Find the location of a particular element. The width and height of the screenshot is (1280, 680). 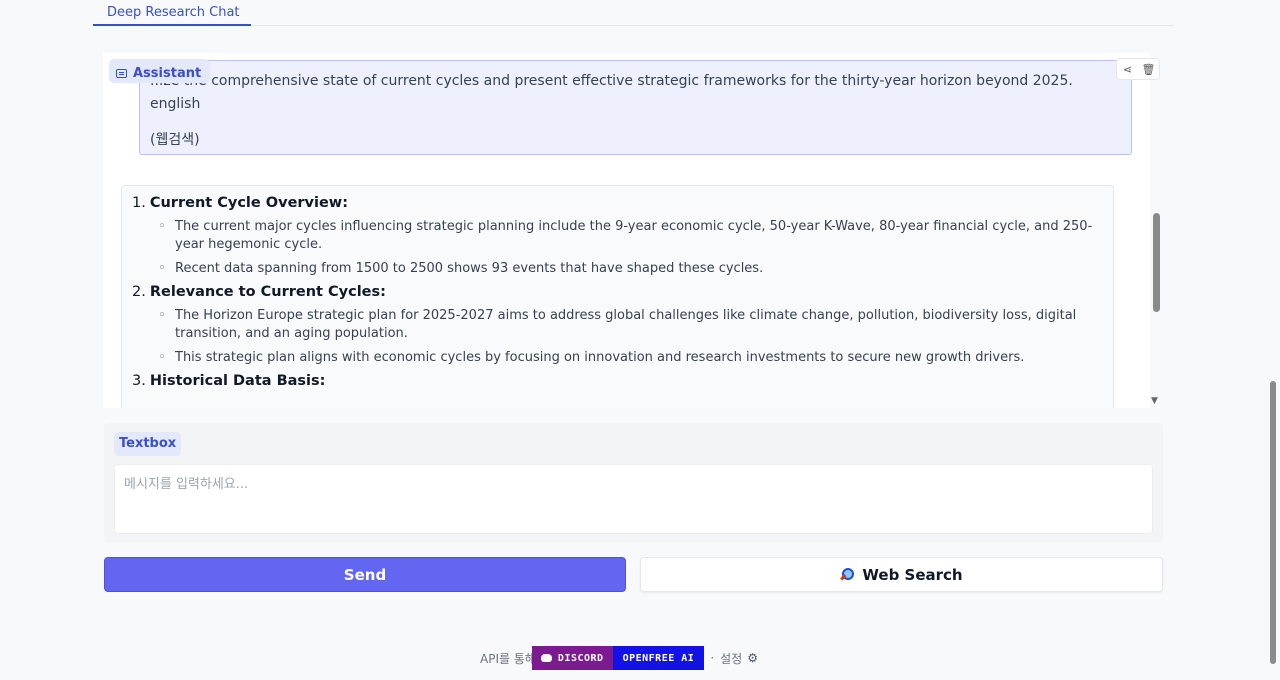

message-actions: ⋖ 🗑 is located at coordinates (1138, 69).